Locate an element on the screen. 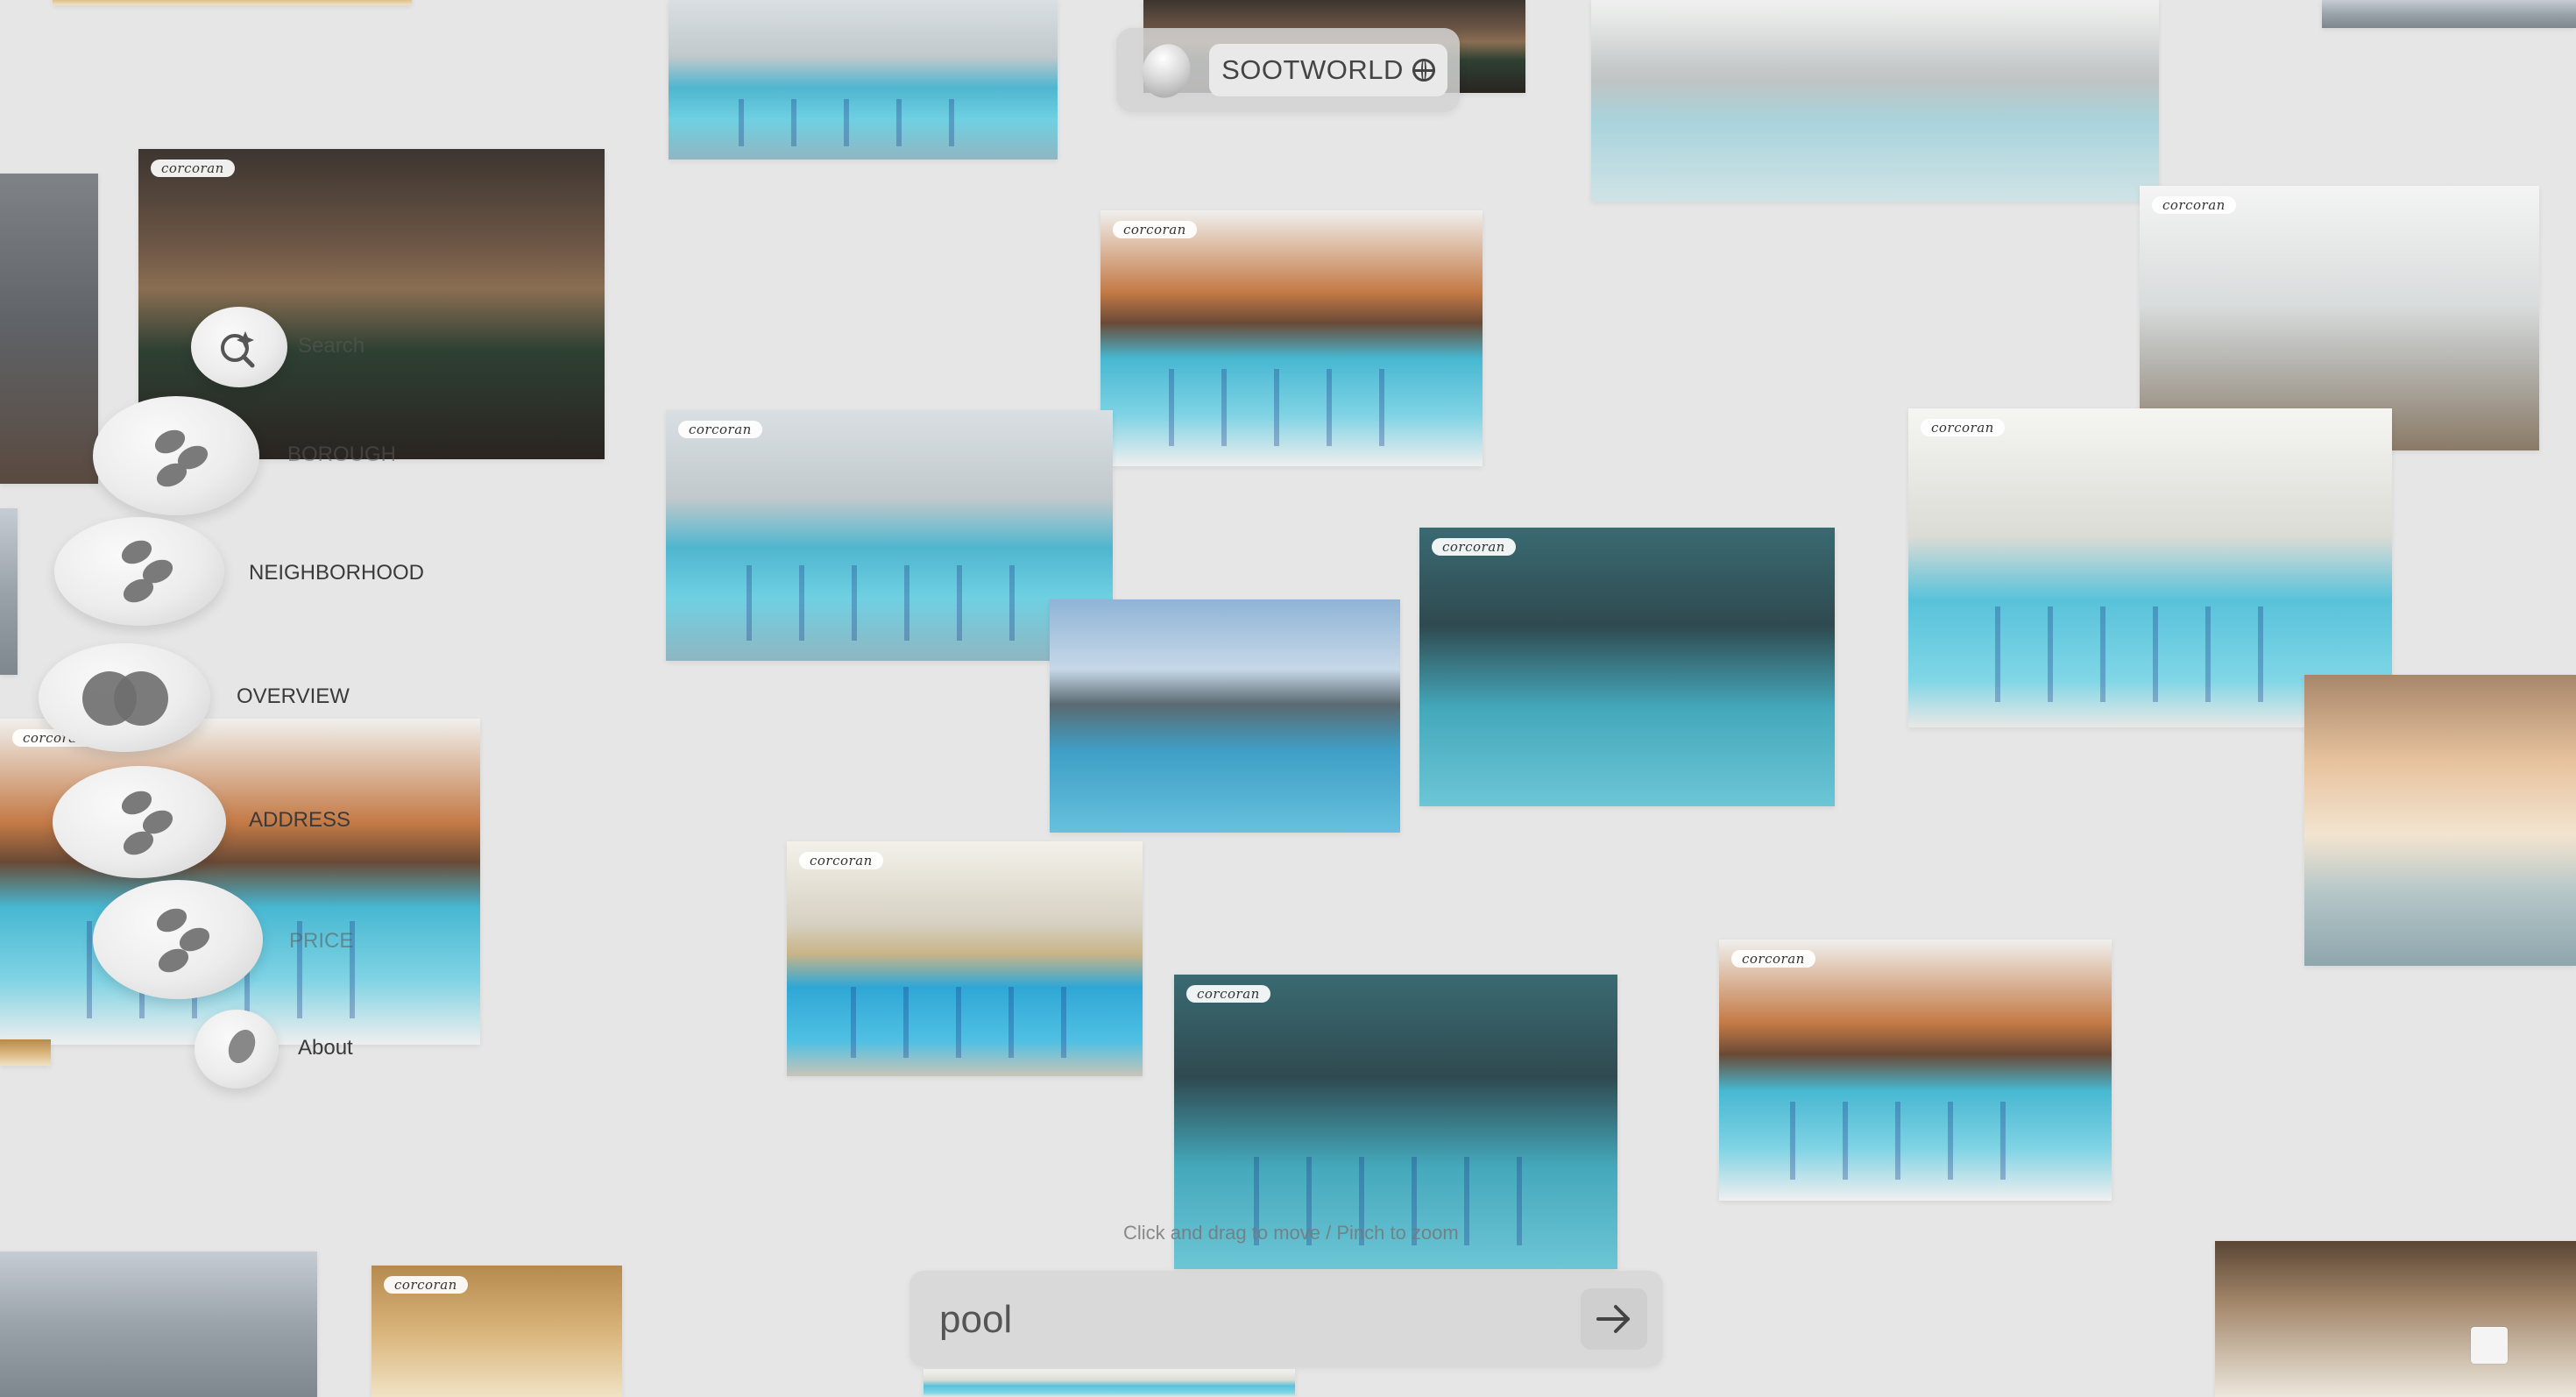  arrow-right-icon is located at coordinates (1613, 1319).